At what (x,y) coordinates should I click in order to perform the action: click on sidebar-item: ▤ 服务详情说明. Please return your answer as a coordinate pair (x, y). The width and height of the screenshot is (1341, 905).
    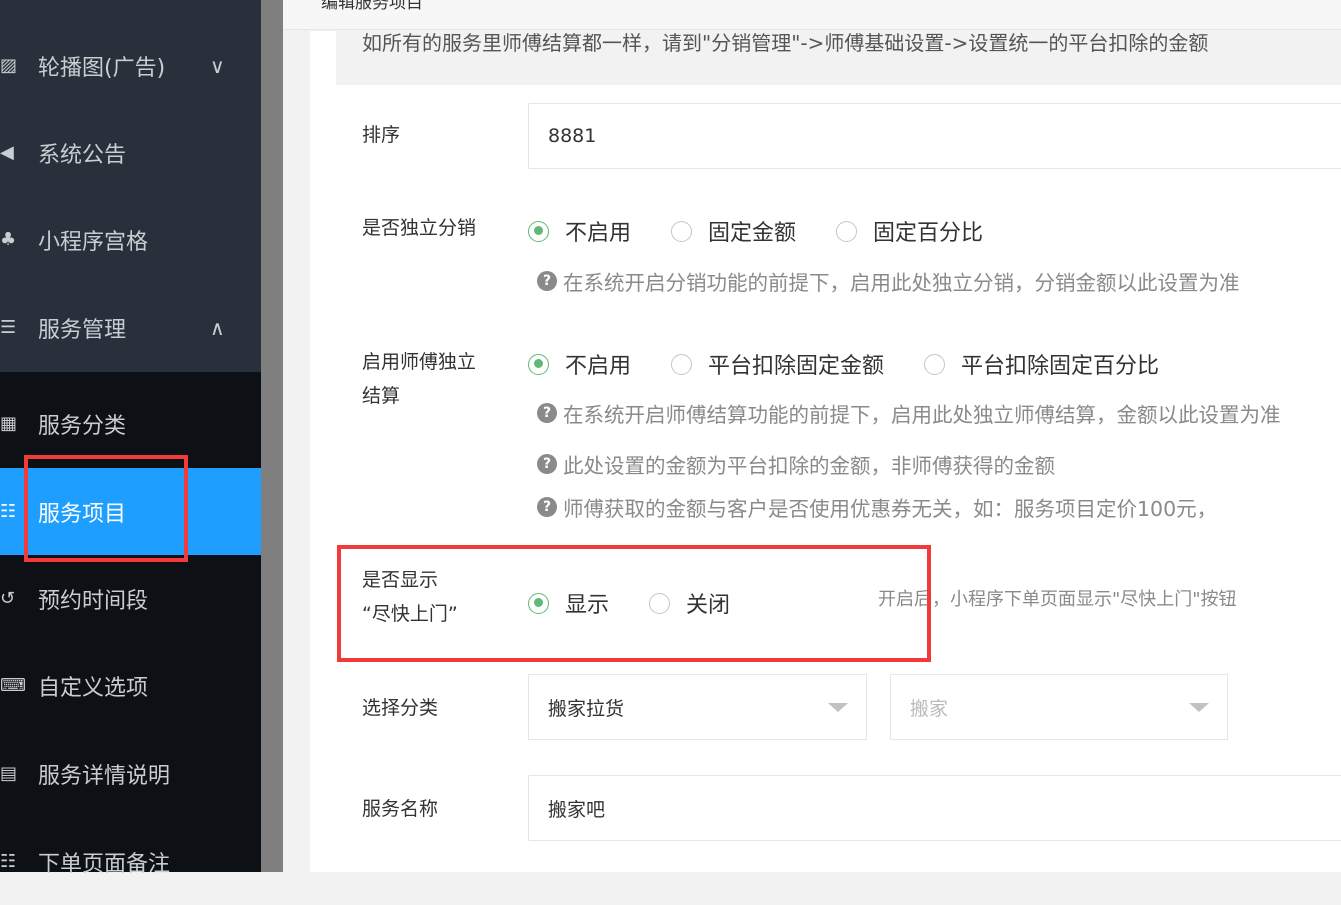
    Looking at the image, I should click on (130, 773).